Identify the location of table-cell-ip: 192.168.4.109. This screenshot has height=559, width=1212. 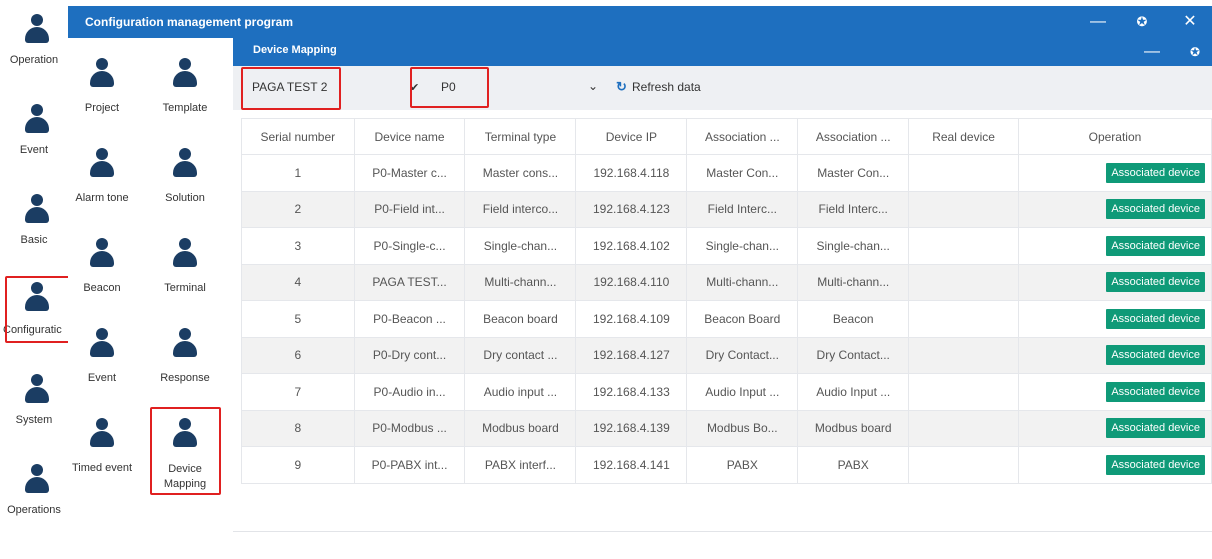
(631, 319).